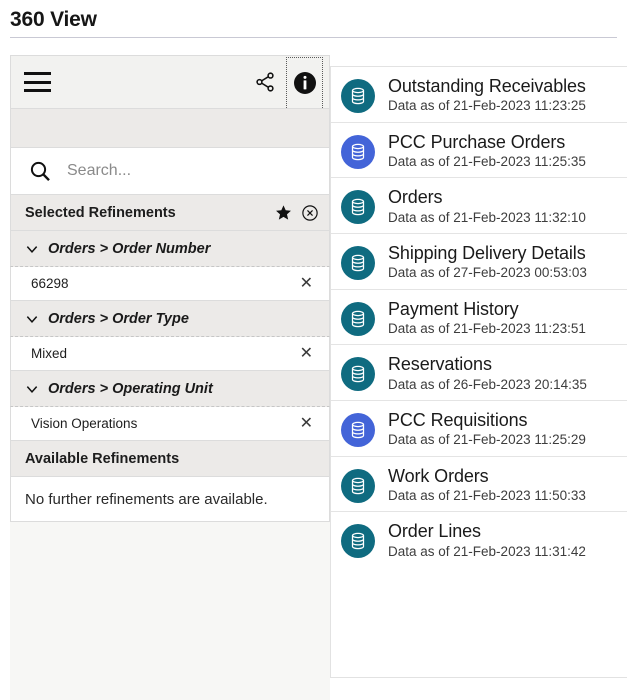  Describe the element at coordinates (487, 217) in the screenshot. I see `data-source-timestamp: Data as of 21-Feb-2023 11:32:10` at that location.